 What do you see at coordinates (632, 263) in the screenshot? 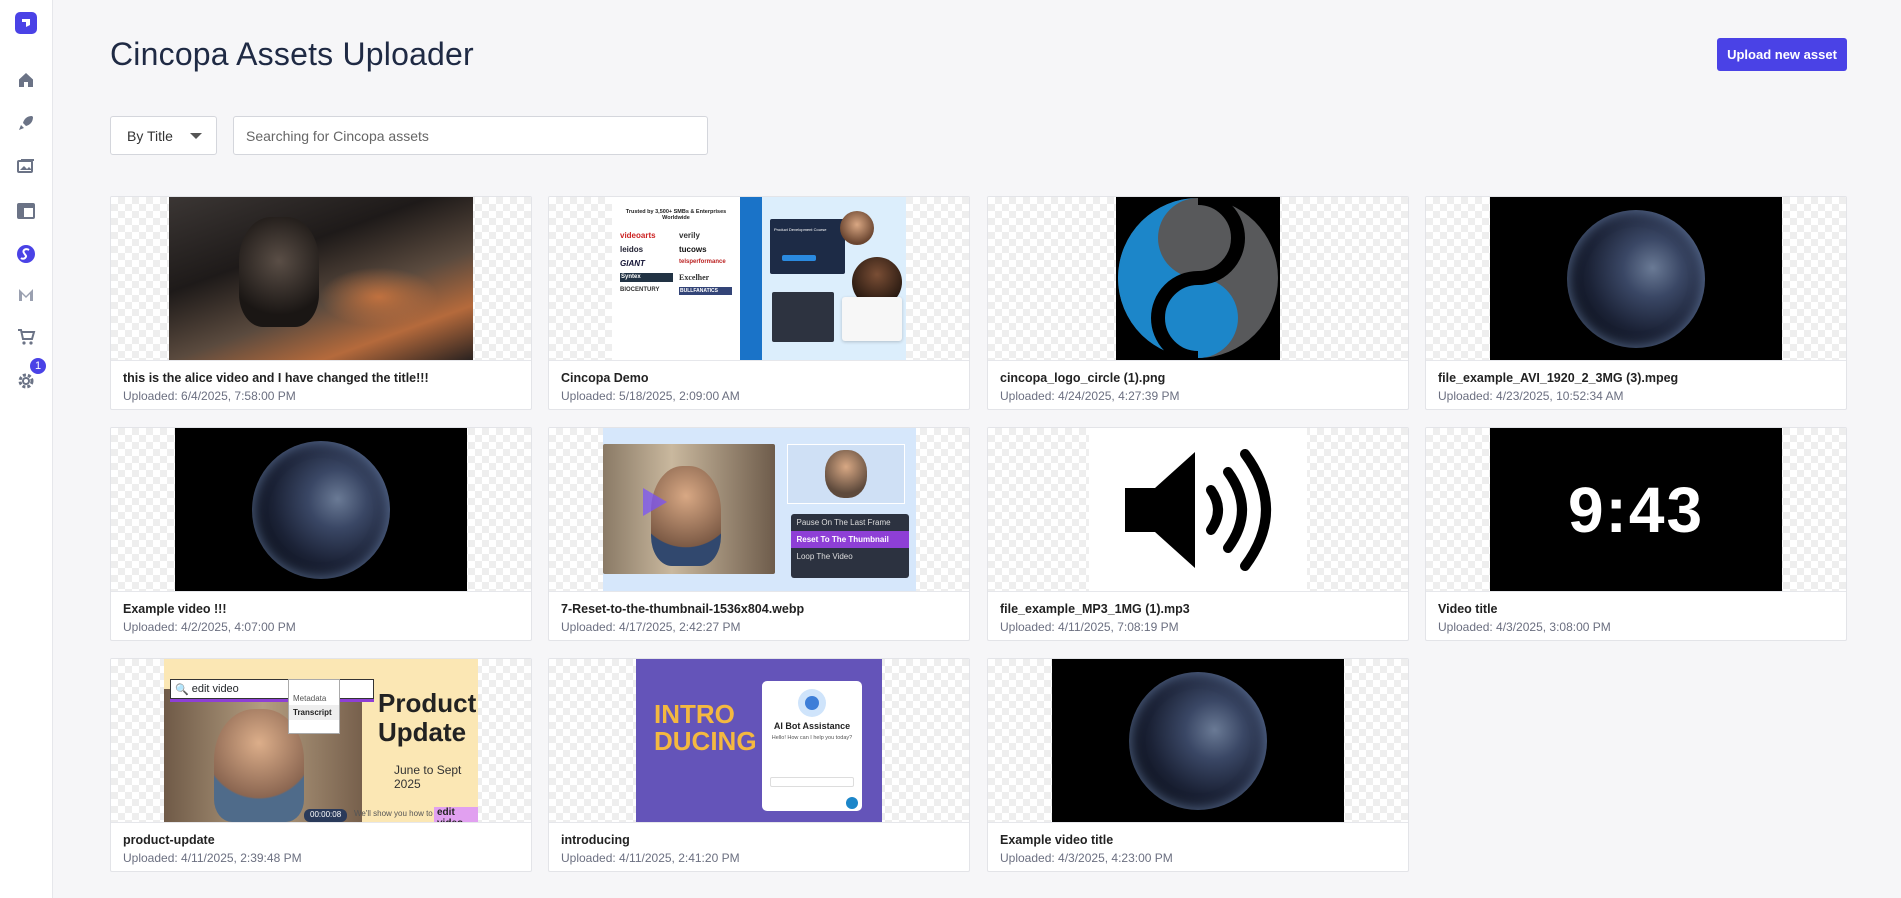
I see `client-logo: GIANT` at bounding box center [632, 263].